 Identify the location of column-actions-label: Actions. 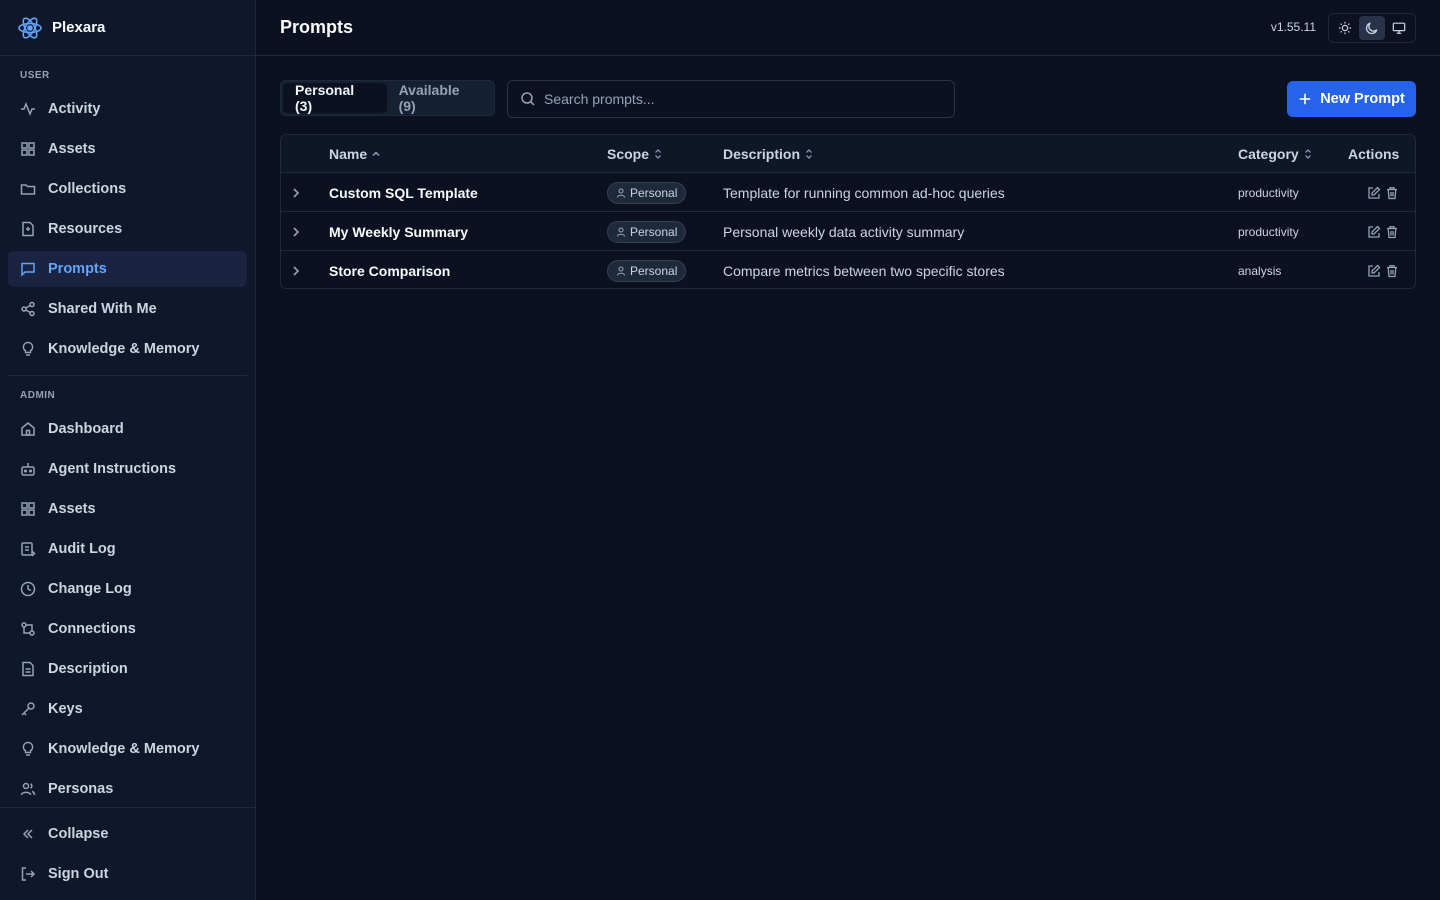
(1374, 154).